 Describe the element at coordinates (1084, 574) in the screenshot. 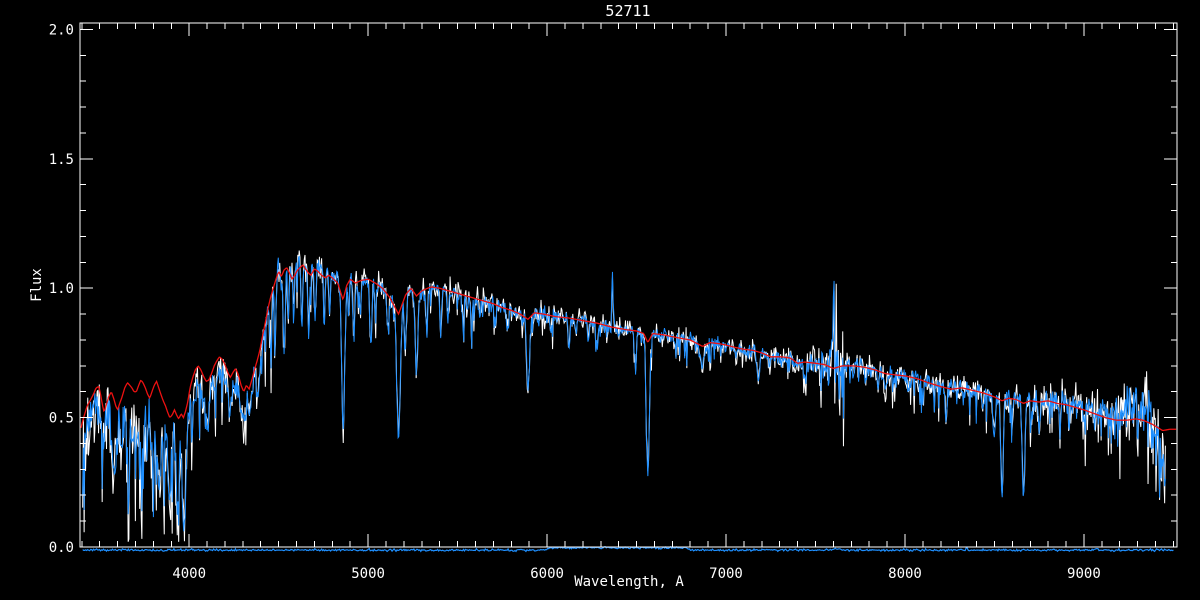

I see `x-tick-label: 9000` at that location.